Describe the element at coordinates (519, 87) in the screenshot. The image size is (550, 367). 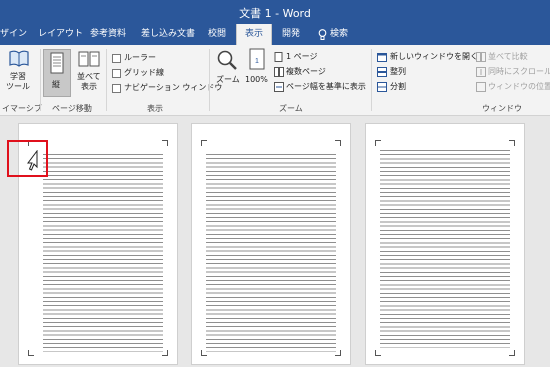
I see `reset-position-label: ウィンドウの位置を` at that location.